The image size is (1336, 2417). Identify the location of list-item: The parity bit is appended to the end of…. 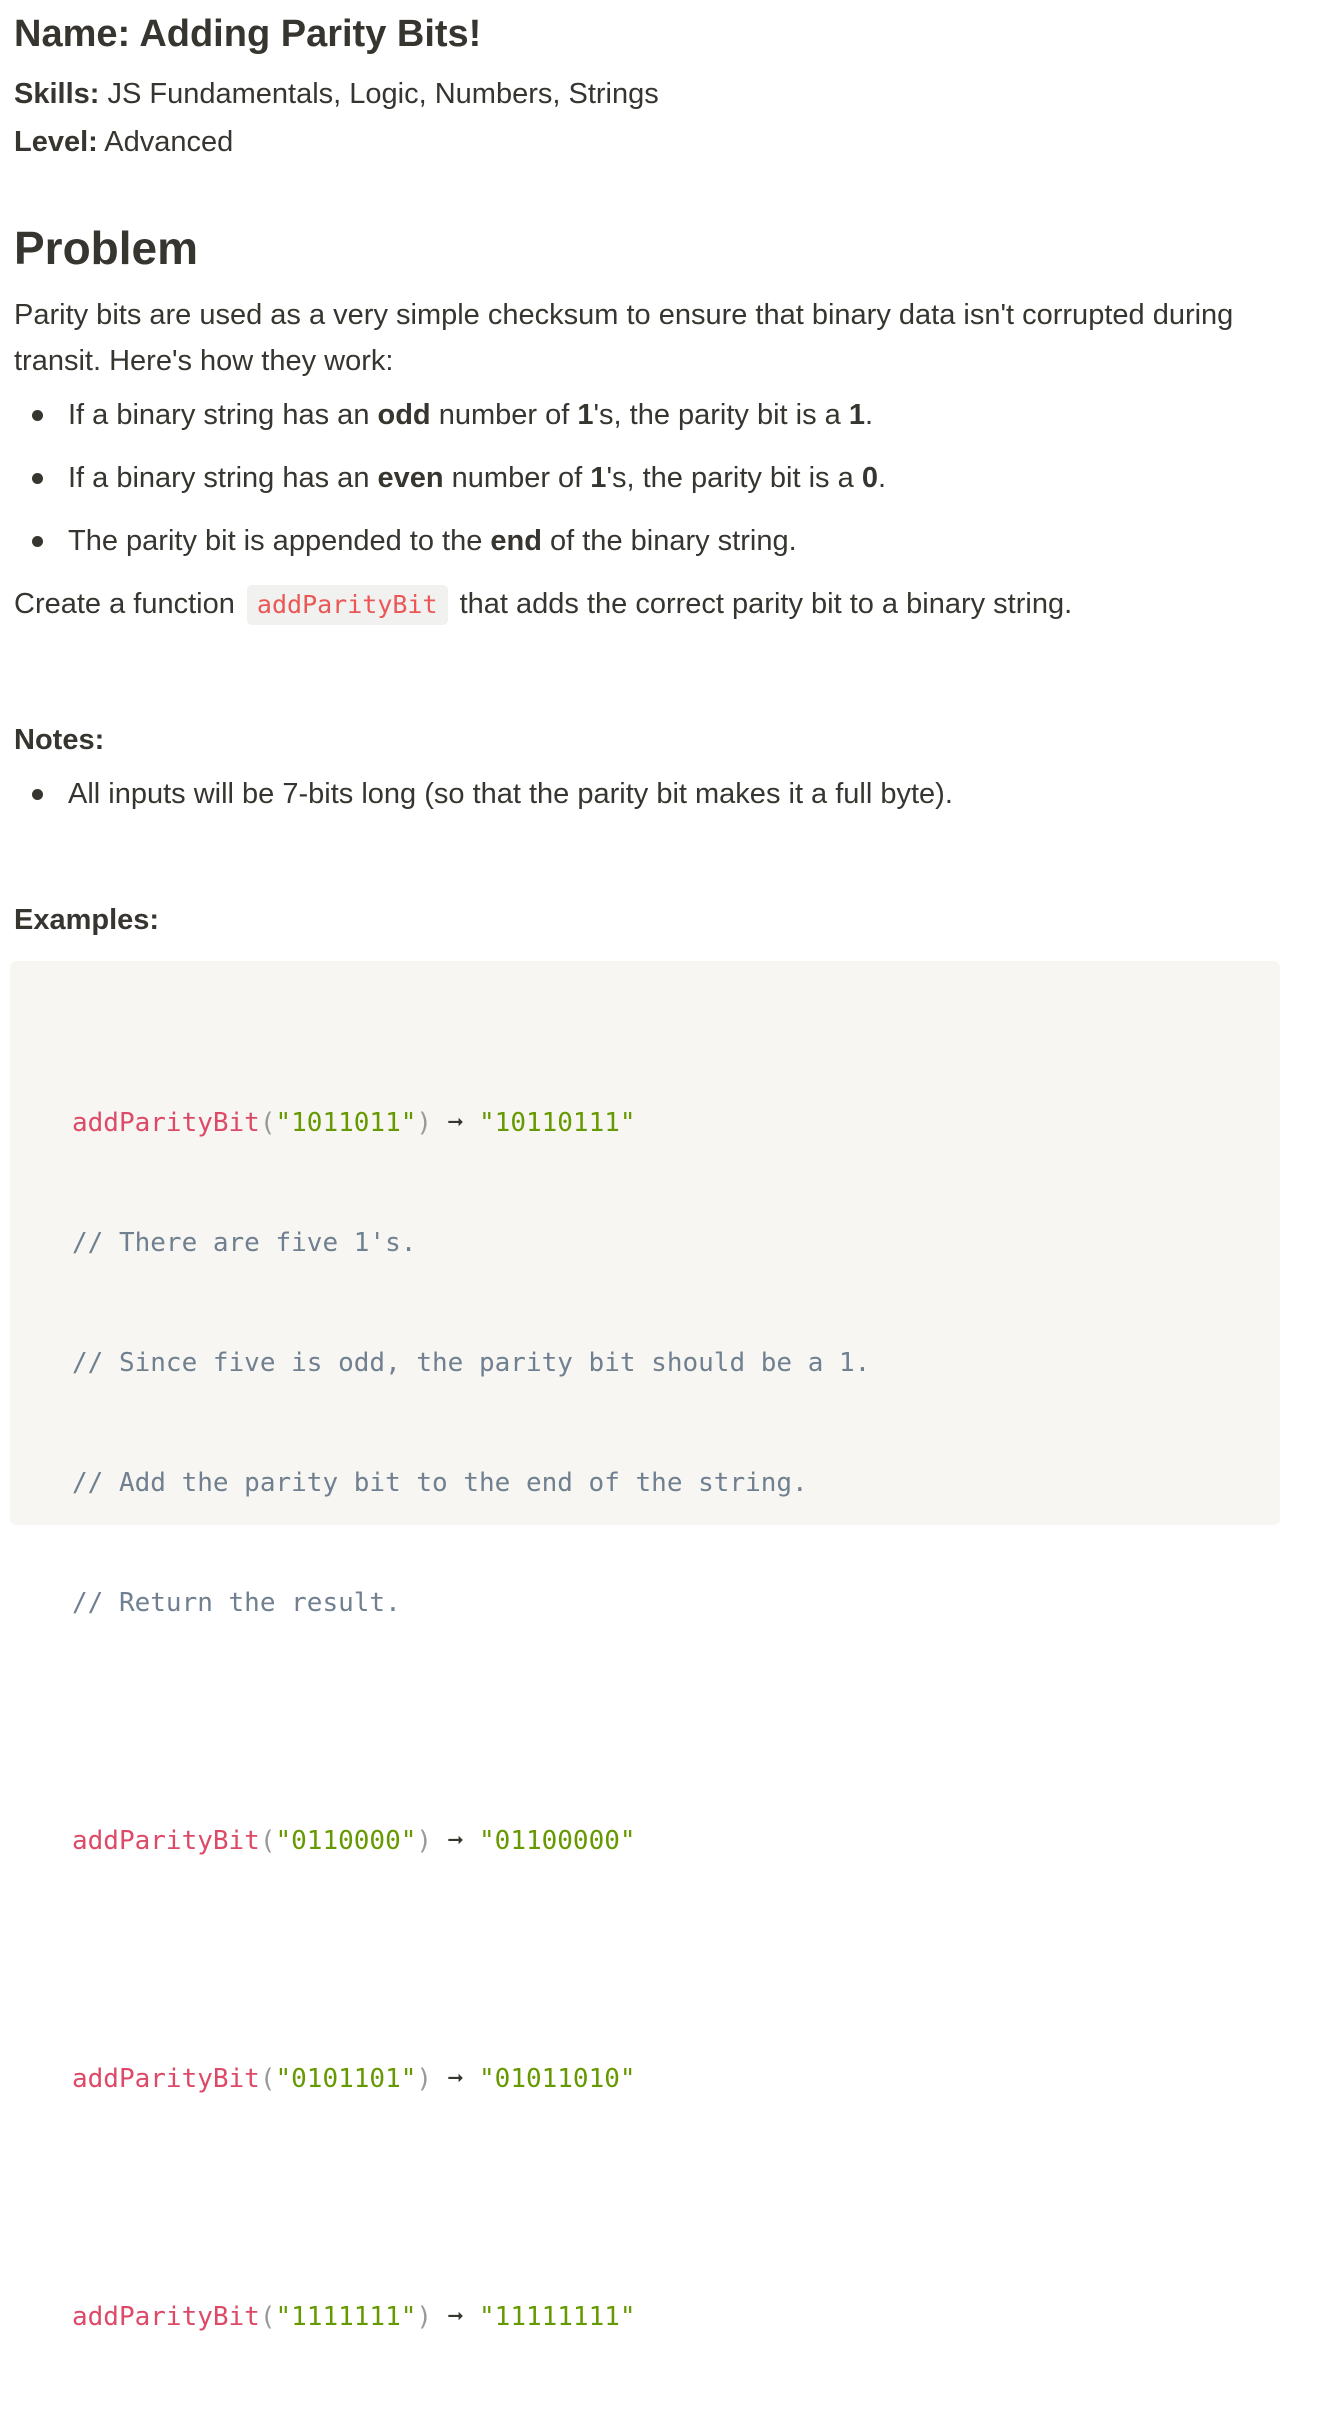
(668, 541).